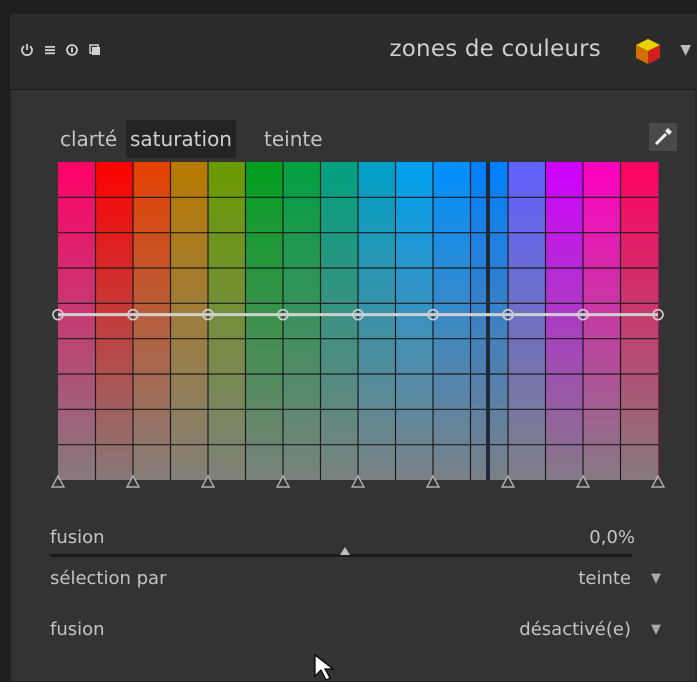 This screenshot has width=697, height=682. What do you see at coordinates (27, 50) in the screenshot?
I see `power-icon` at bounding box center [27, 50].